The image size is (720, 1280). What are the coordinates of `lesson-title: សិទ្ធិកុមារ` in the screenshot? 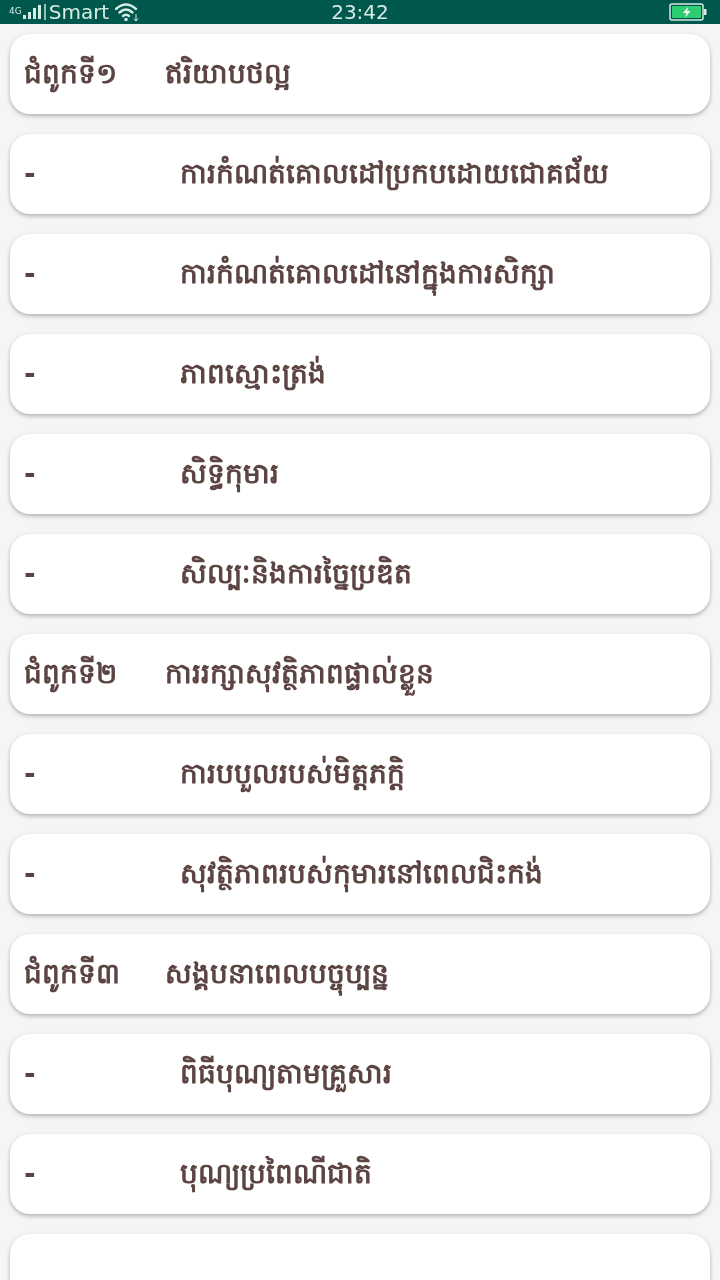 It's located at (229, 474).